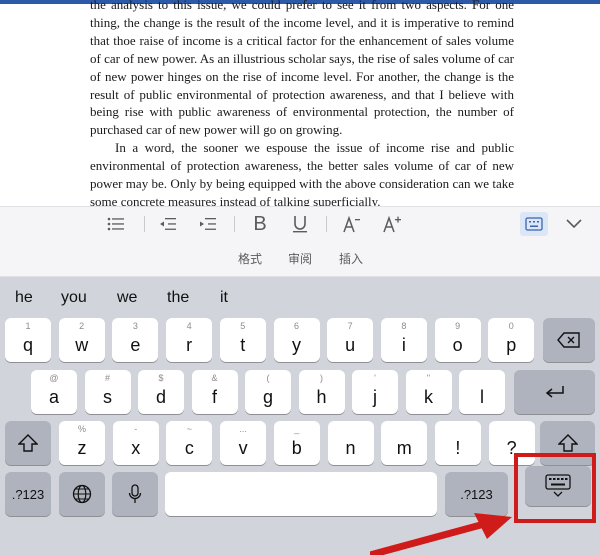  What do you see at coordinates (161, 378) in the screenshot?
I see `key-hint: $` at bounding box center [161, 378].